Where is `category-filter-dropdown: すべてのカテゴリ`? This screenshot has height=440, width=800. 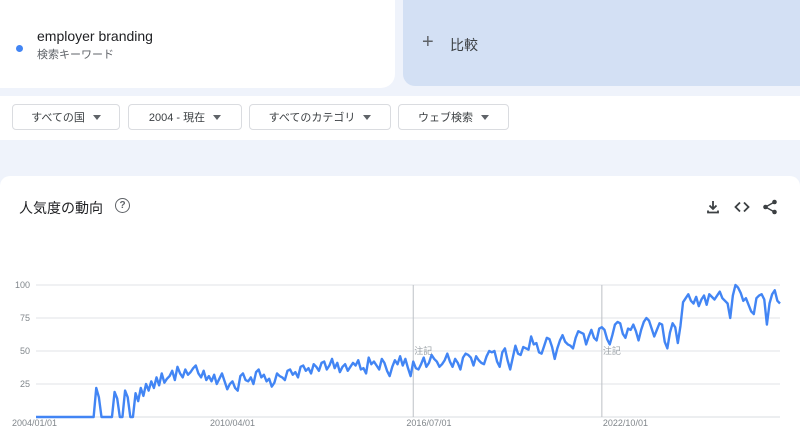
category-filter-dropdown: すべてのカテゴリ is located at coordinates (320, 117).